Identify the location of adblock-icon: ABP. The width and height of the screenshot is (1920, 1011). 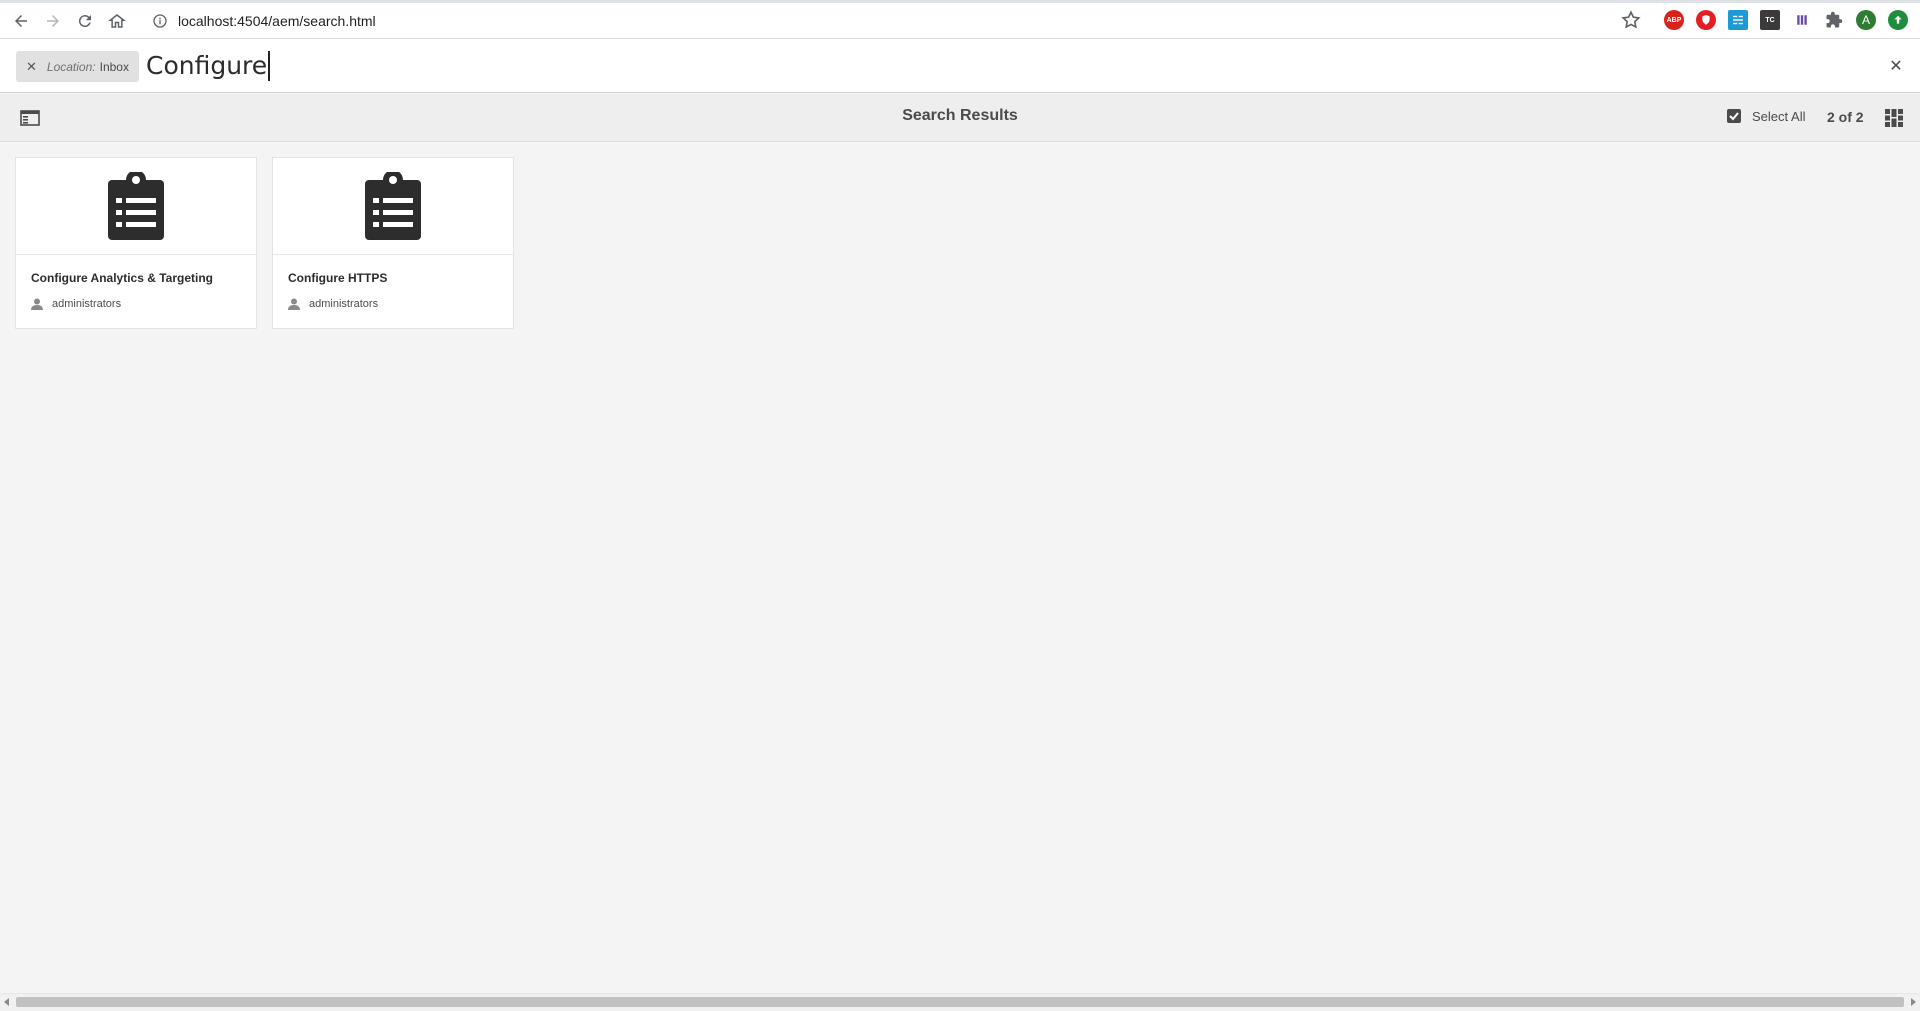
(1674, 20).